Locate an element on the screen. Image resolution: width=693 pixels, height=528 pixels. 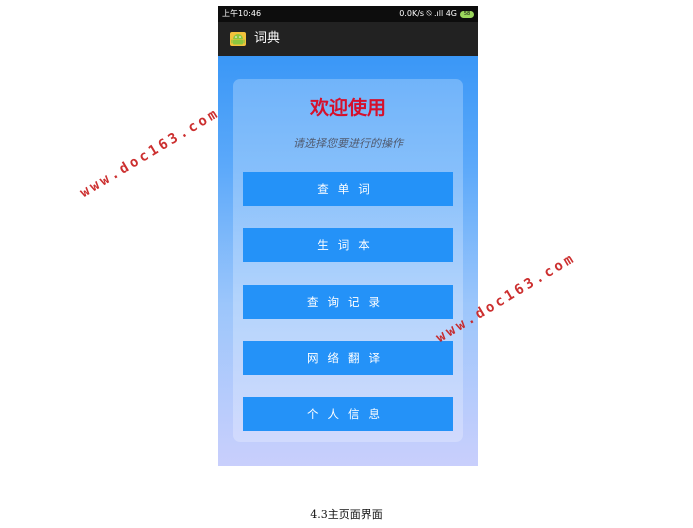
app-bar: 词典 is located at coordinates (348, 39).